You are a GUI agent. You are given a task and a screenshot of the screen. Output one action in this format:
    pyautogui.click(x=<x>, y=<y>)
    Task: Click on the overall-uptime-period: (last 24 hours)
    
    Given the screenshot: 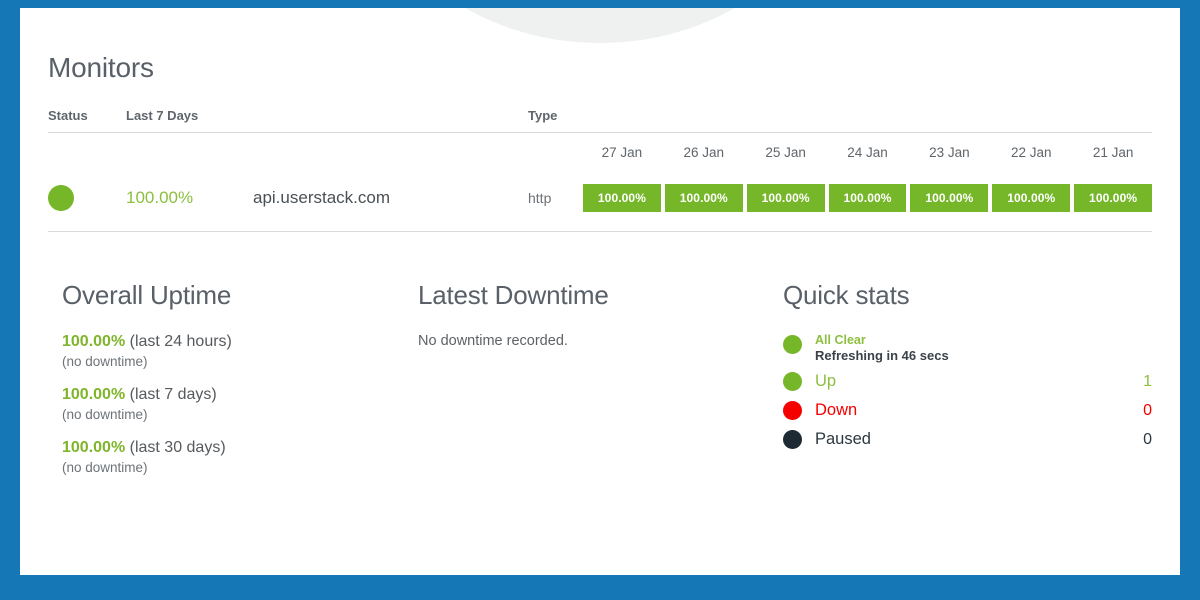 What is the action you would take?
    pyautogui.click(x=178, y=341)
    